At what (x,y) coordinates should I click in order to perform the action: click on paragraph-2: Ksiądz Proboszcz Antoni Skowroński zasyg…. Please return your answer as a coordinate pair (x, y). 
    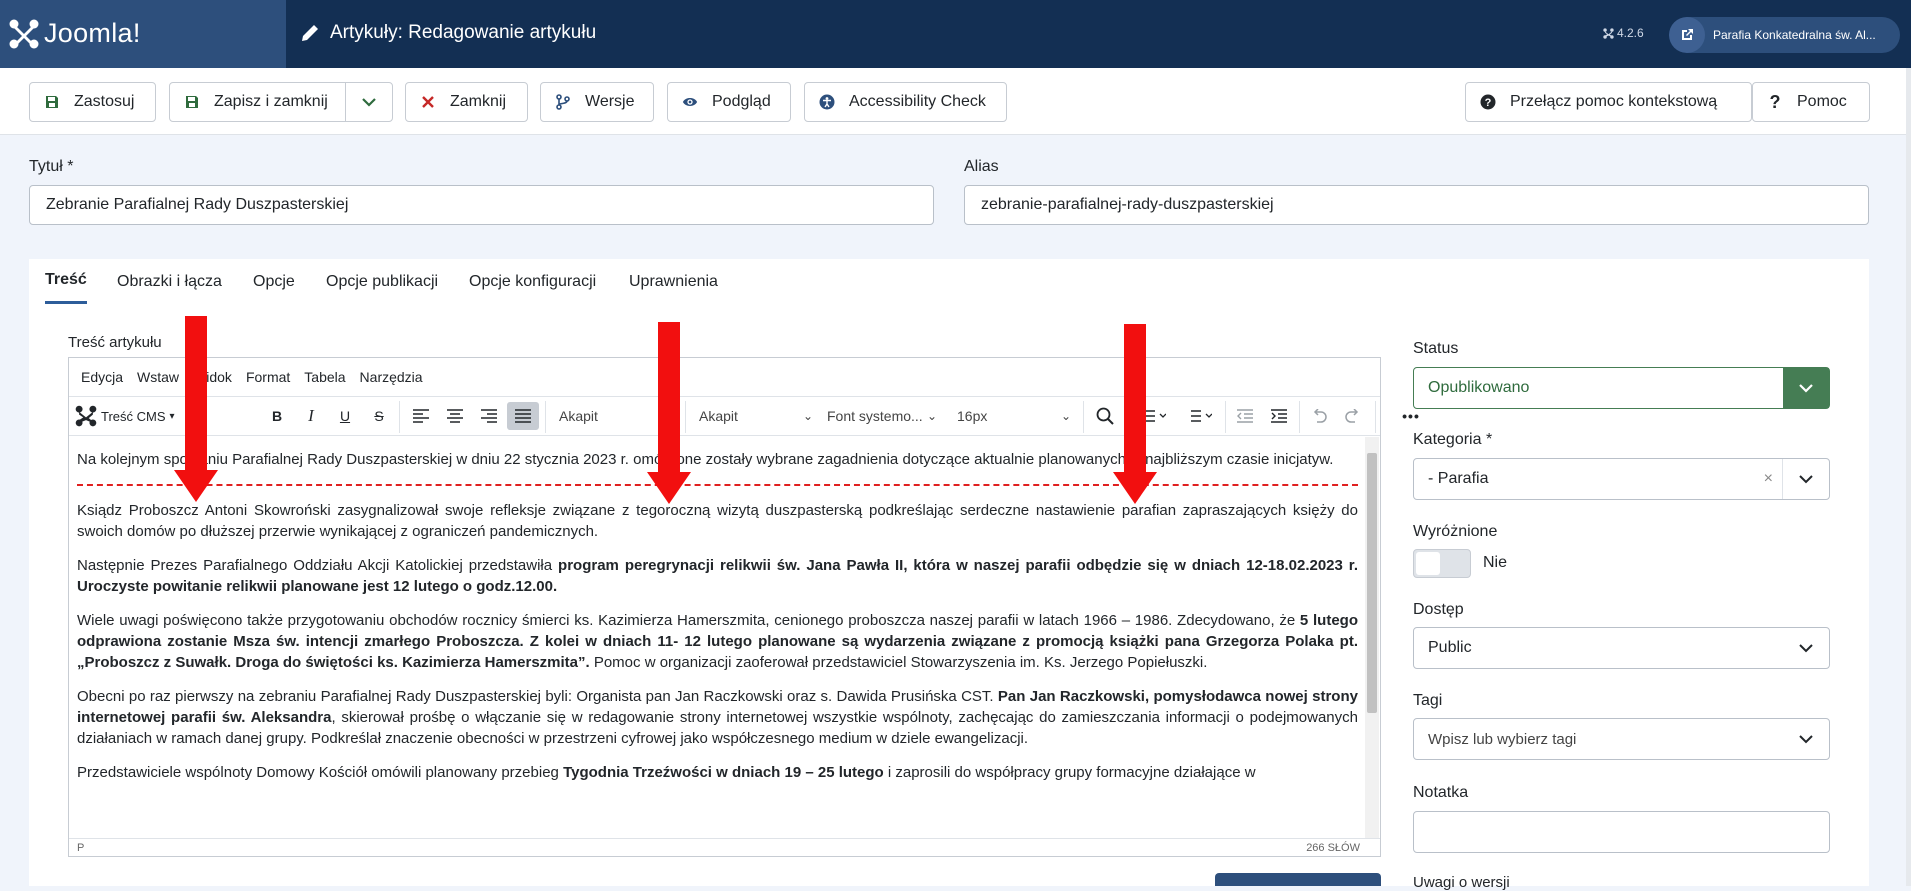
    Looking at the image, I should click on (717, 521).